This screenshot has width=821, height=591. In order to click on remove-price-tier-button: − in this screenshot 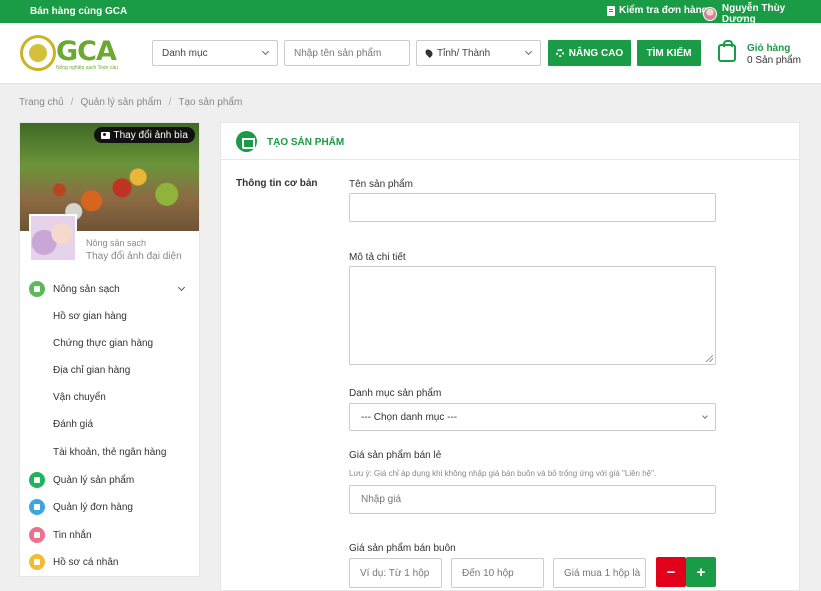, I will do `click(671, 572)`.